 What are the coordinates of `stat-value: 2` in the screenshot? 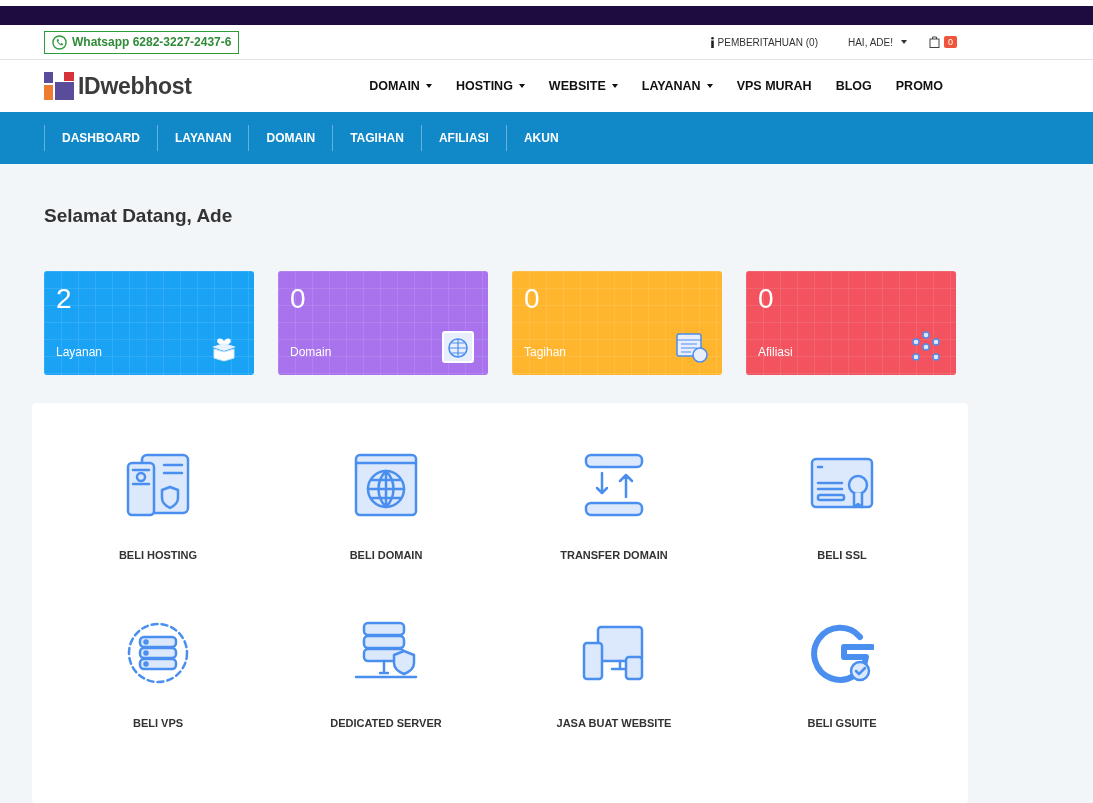 It's located at (64, 299).